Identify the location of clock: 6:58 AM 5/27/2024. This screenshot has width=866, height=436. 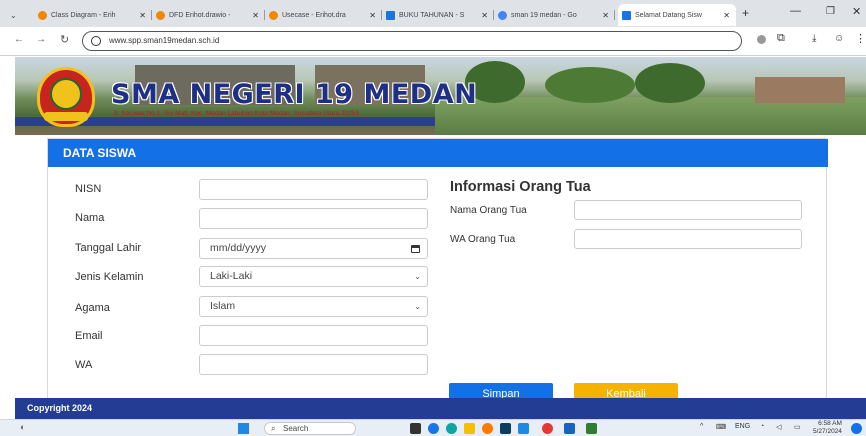
(827, 428).